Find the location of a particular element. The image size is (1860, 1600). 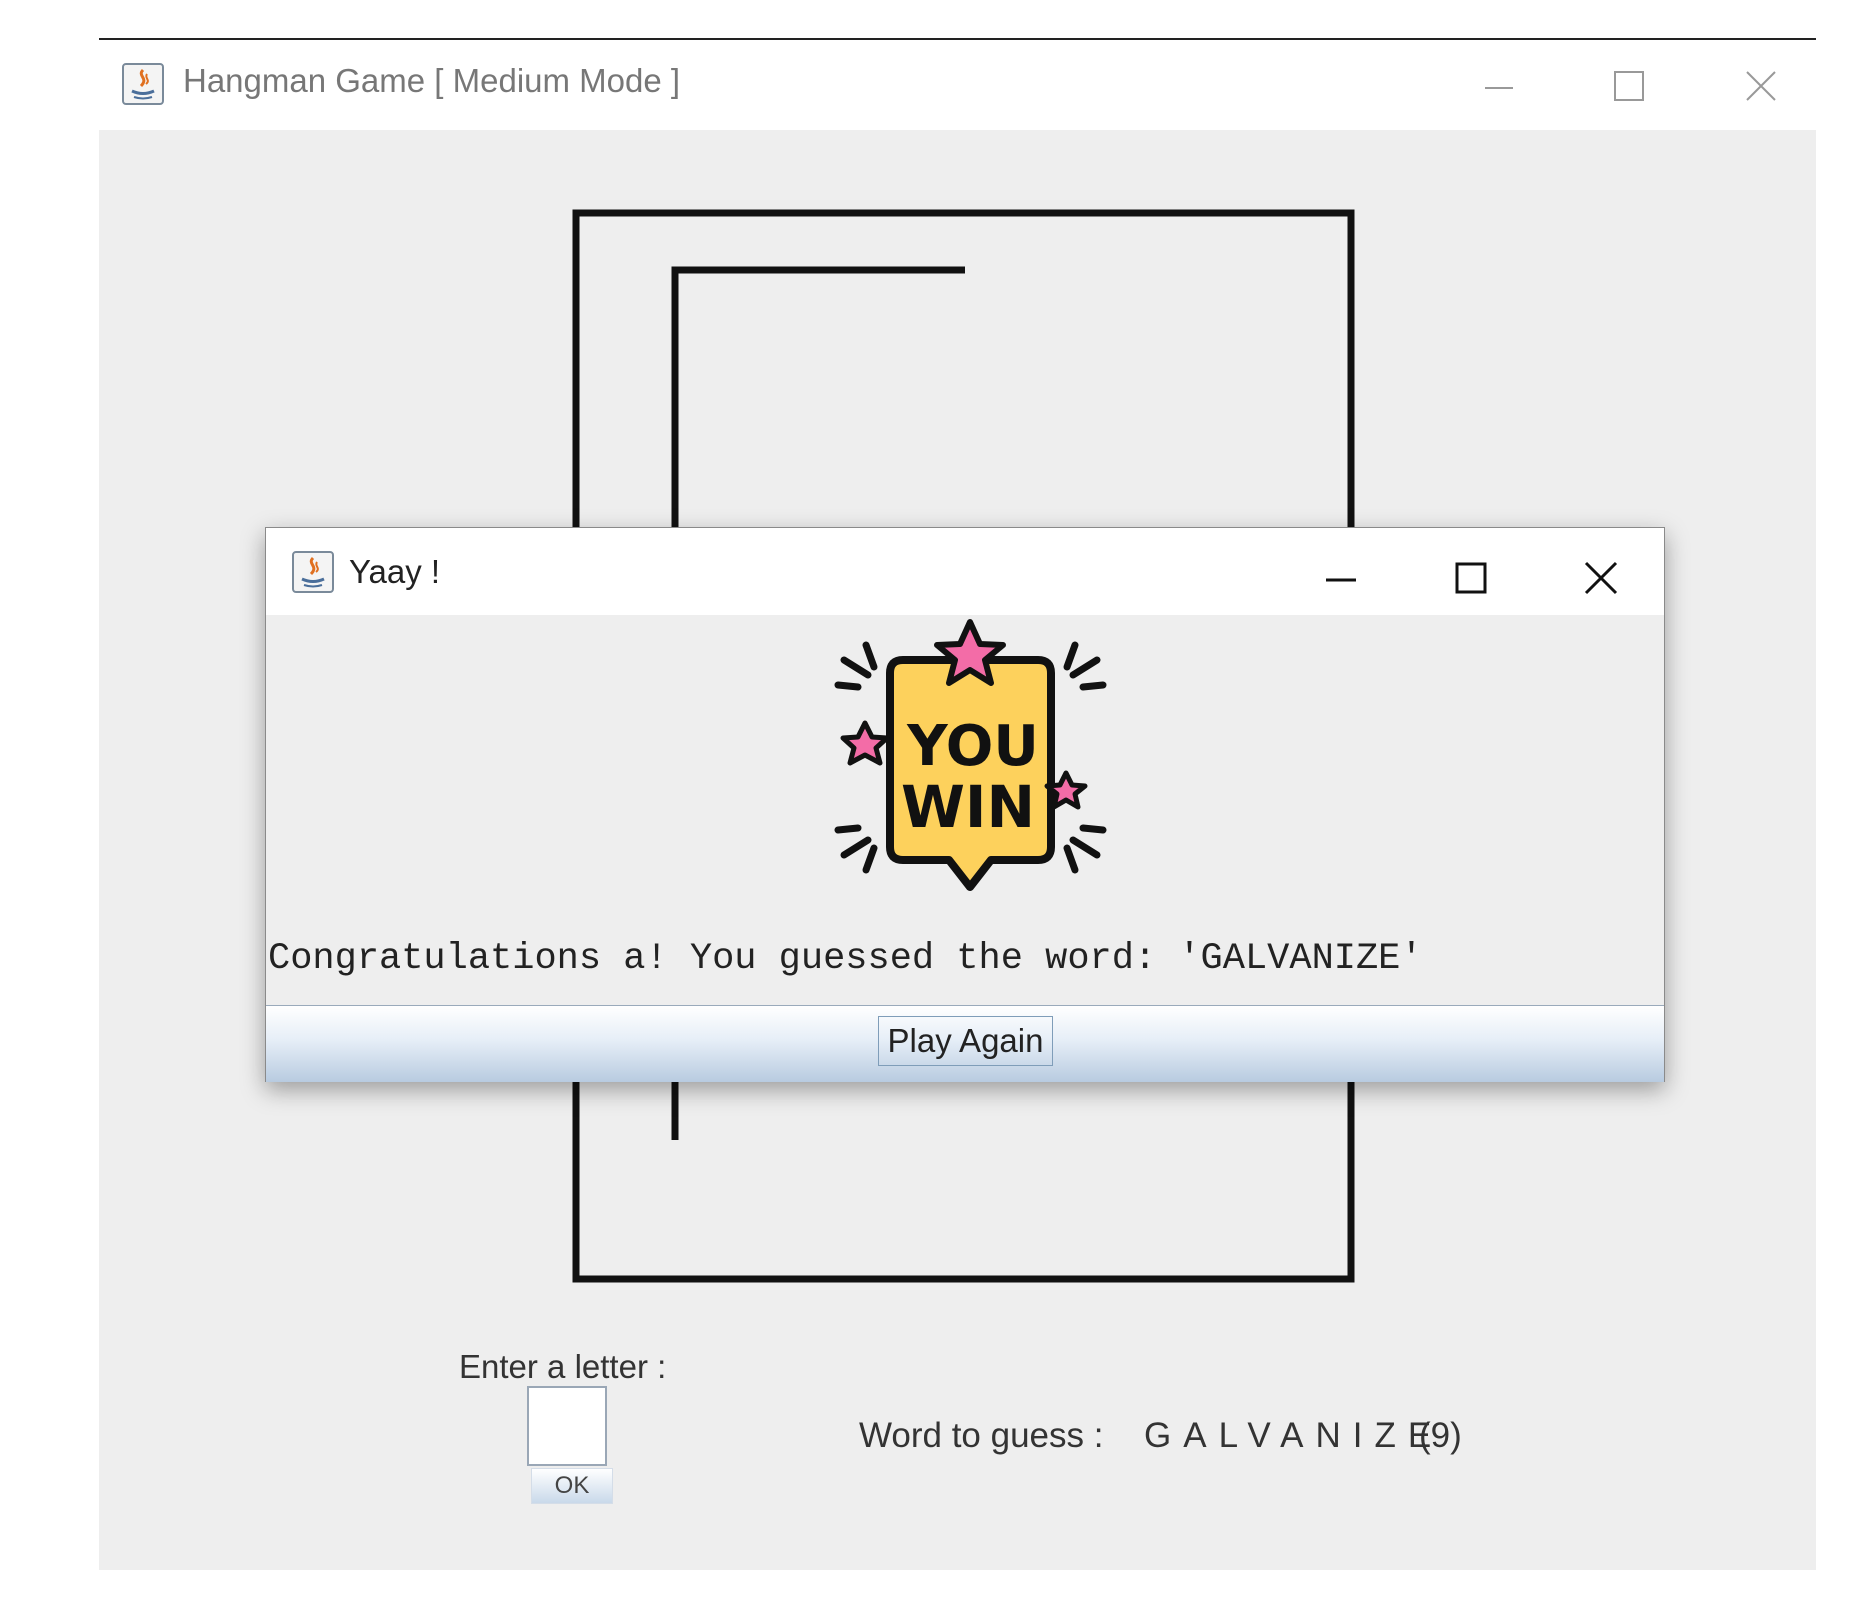

badge-line-2: WIN is located at coordinates (968, 807).